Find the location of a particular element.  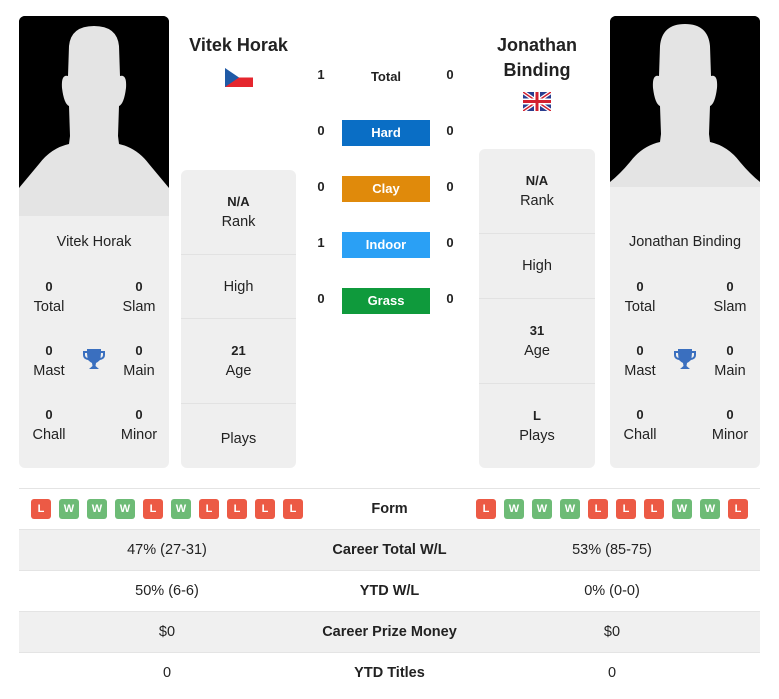

form-row: LWWWLWLLLL Form LWWWLLLWWL is located at coordinates (389, 508).